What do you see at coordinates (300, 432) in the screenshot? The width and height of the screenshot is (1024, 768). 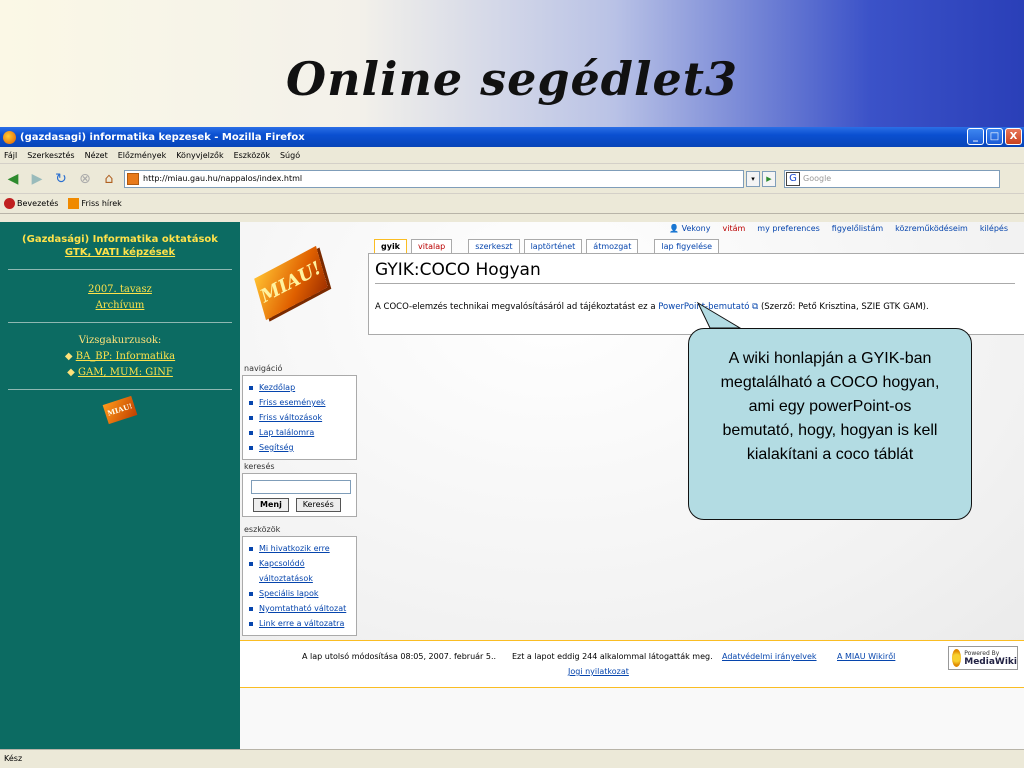 I see `nav-item-random: Lap találomra` at bounding box center [300, 432].